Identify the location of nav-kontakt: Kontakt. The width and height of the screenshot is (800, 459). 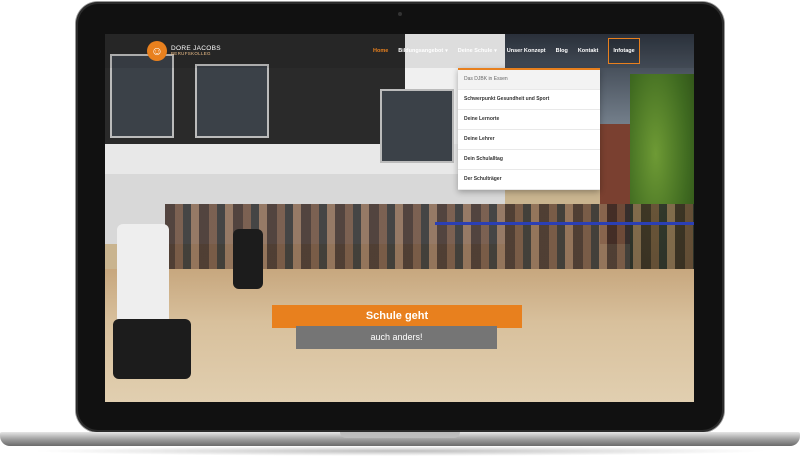
(588, 51).